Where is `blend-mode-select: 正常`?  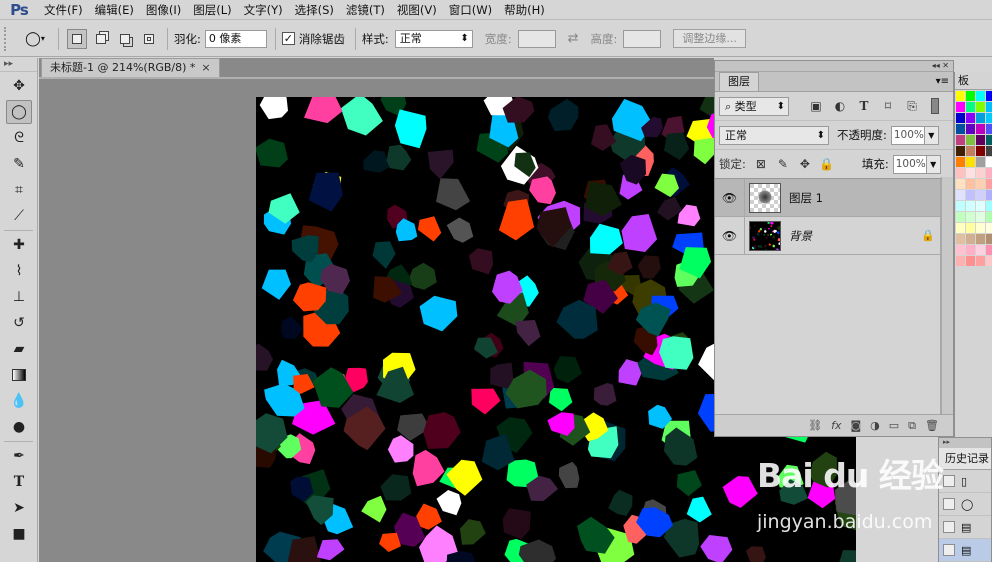
blend-mode-select: 正常 is located at coordinates (774, 135).